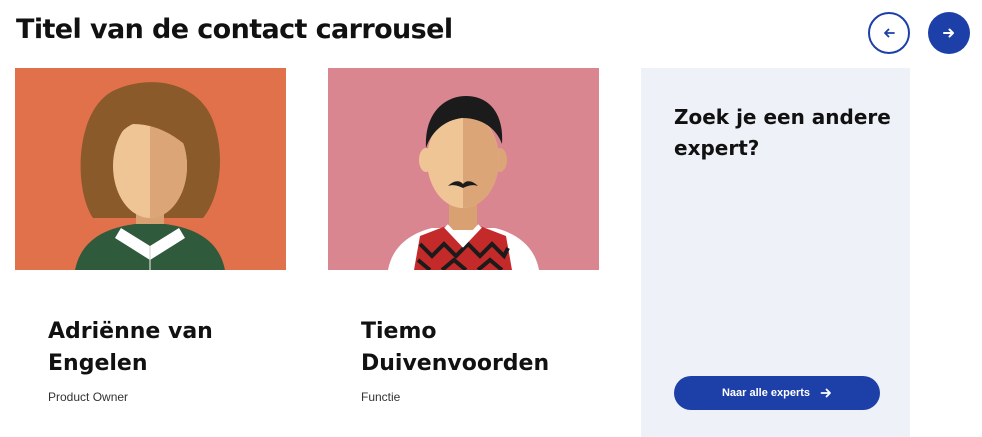  What do you see at coordinates (381, 397) in the screenshot?
I see `contact-role: Functie` at bounding box center [381, 397].